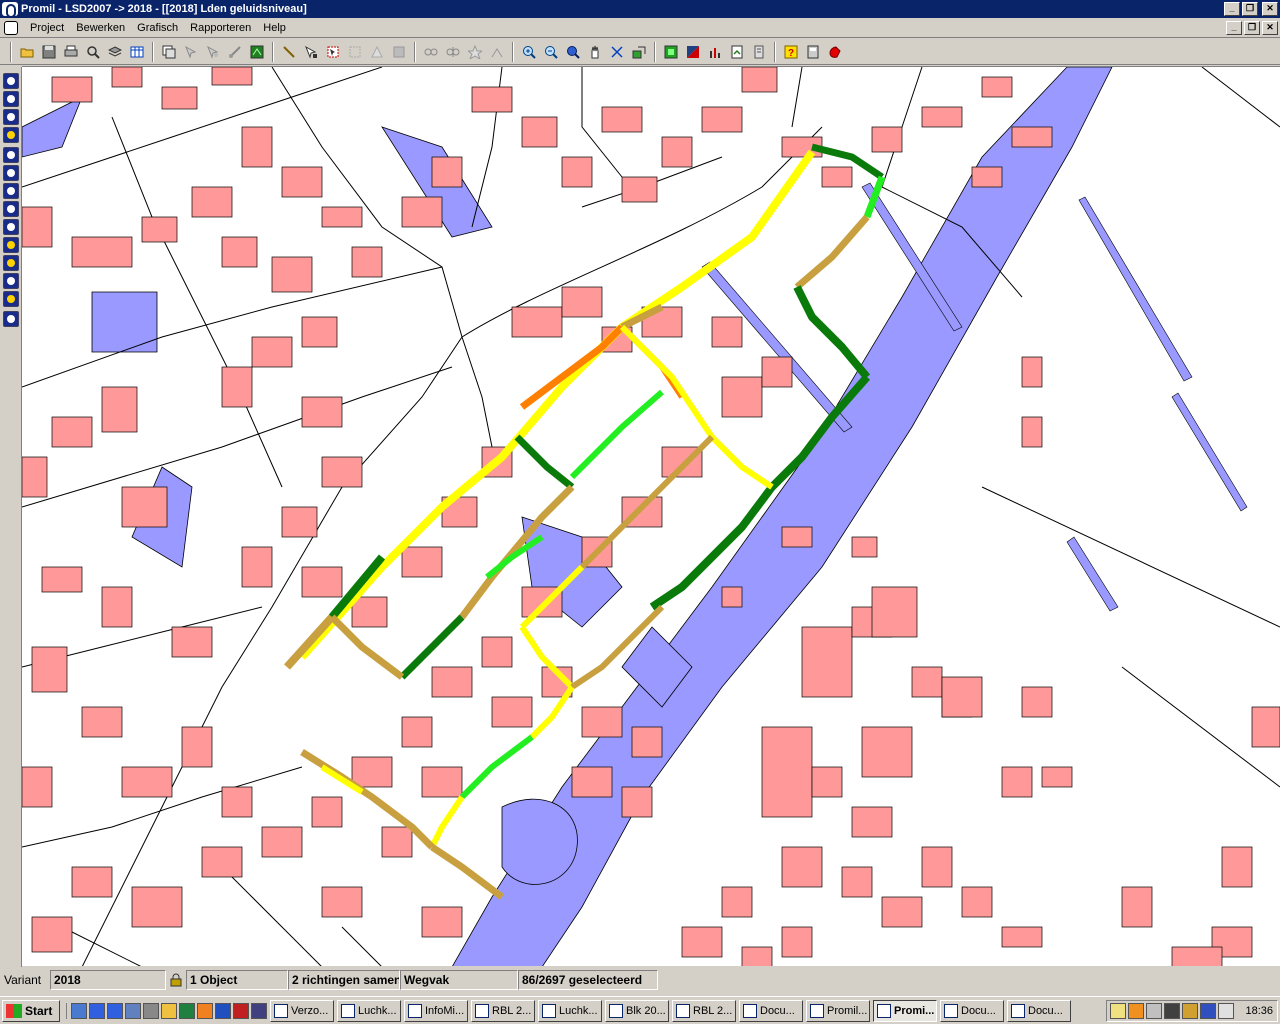 The width and height of the screenshot is (1280, 1024). Describe the element at coordinates (835, 52) in the screenshot. I see `exit-icon` at that location.